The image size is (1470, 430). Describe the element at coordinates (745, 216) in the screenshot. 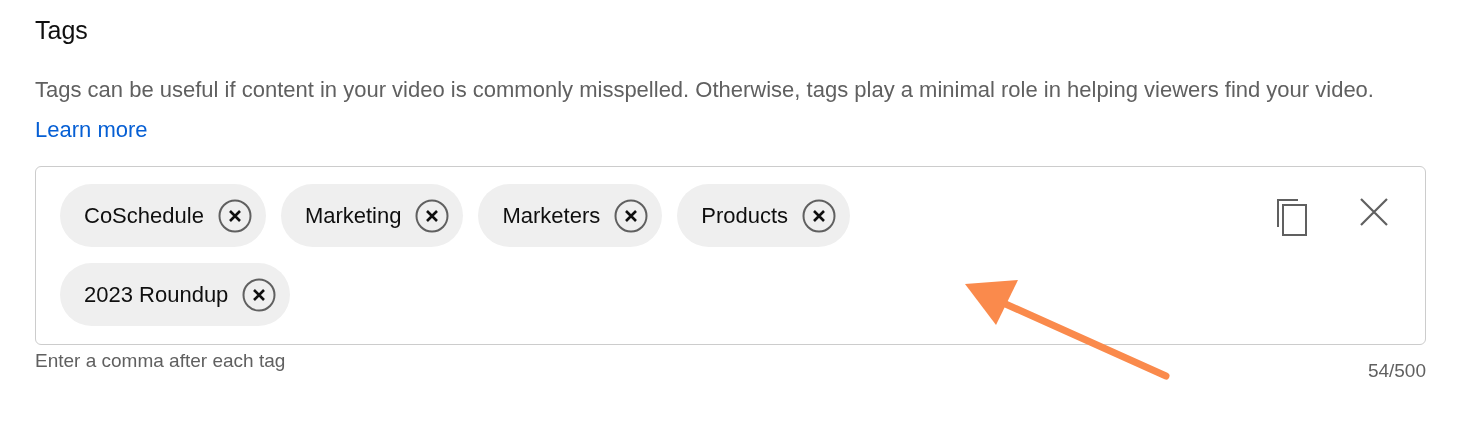

I see `tag-label: Products` at that location.